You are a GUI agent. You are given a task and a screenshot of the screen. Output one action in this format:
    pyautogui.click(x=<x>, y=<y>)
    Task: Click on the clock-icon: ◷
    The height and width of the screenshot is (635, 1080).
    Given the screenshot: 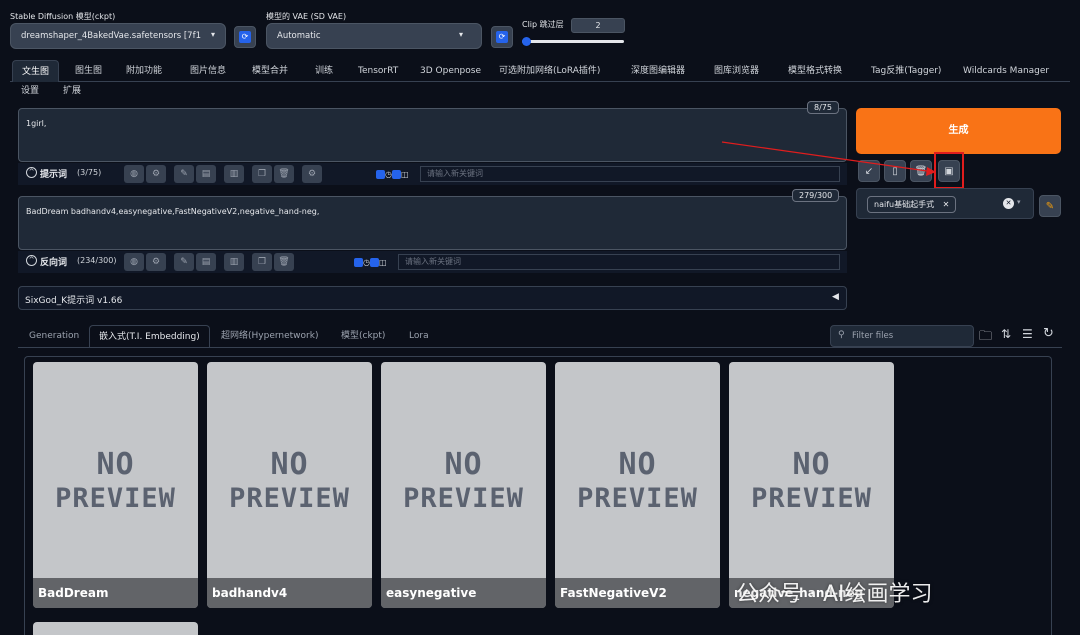 What is the action you would take?
    pyautogui.click(x=388, y=174)
    